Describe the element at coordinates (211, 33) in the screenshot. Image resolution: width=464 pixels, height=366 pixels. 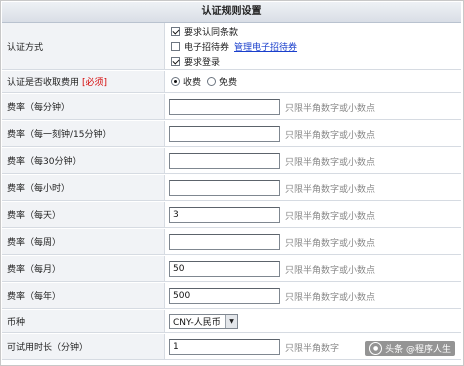
I see `agree-terms-label: 要求认同条款` at that location.